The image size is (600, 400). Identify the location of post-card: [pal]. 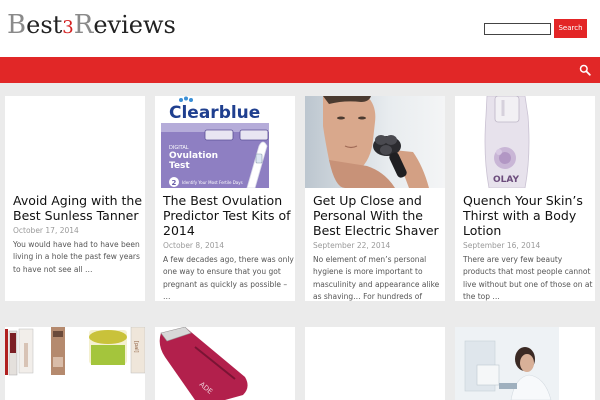
(75, 363).